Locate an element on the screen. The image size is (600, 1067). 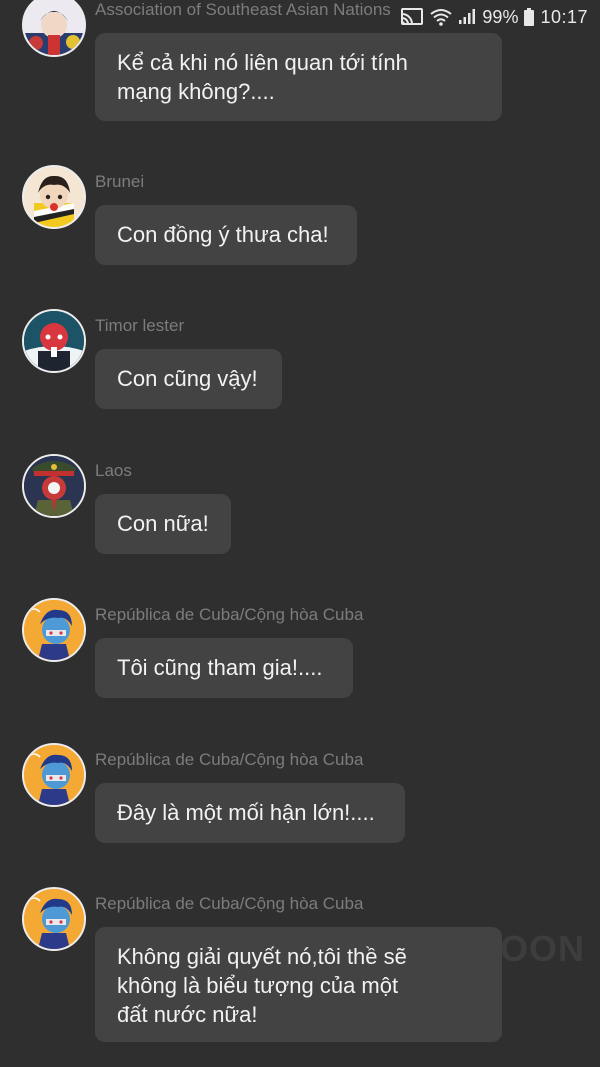
sender-name: Association of Southeast Asian Nations is located at coordinates (243, 9).